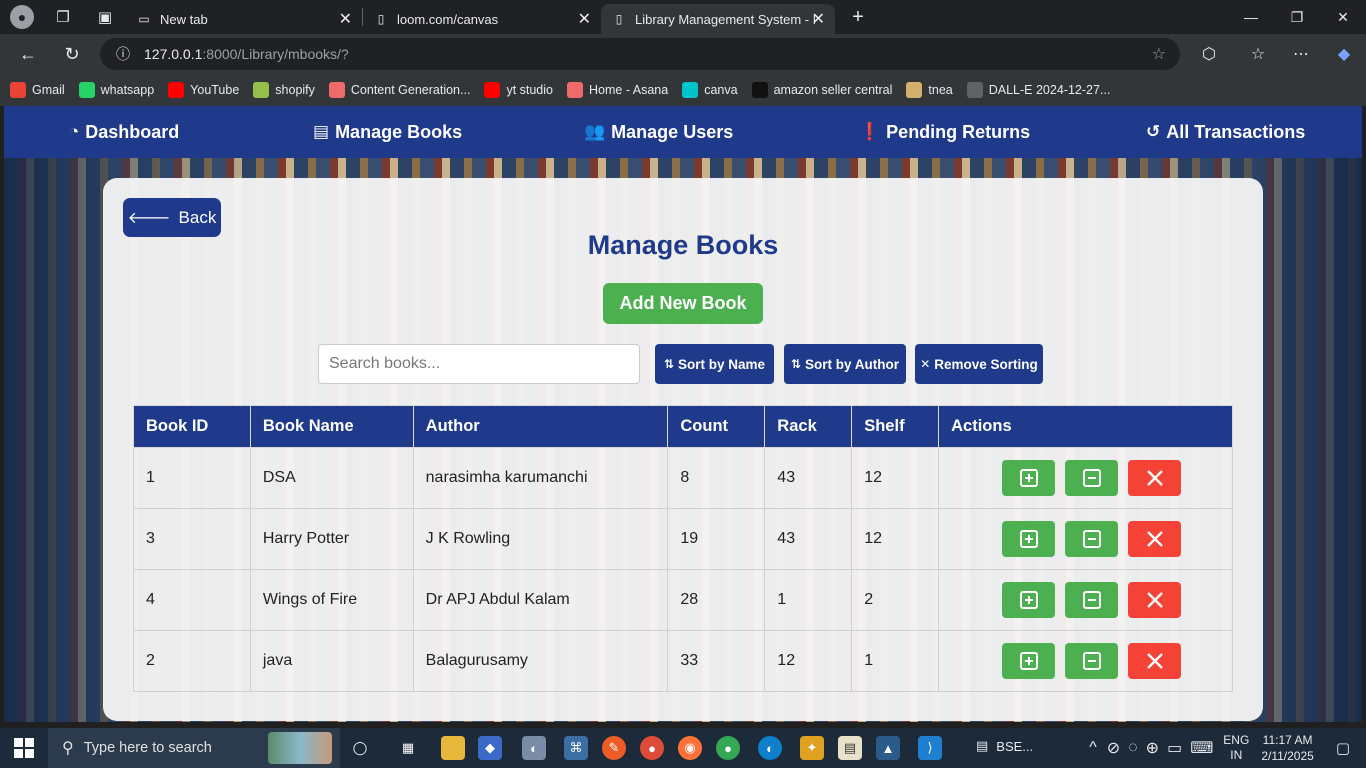  What do you see at coordinates (192, 539) in the screenshot?
I see `table-cell: 3` at bounding box center [192, 539].